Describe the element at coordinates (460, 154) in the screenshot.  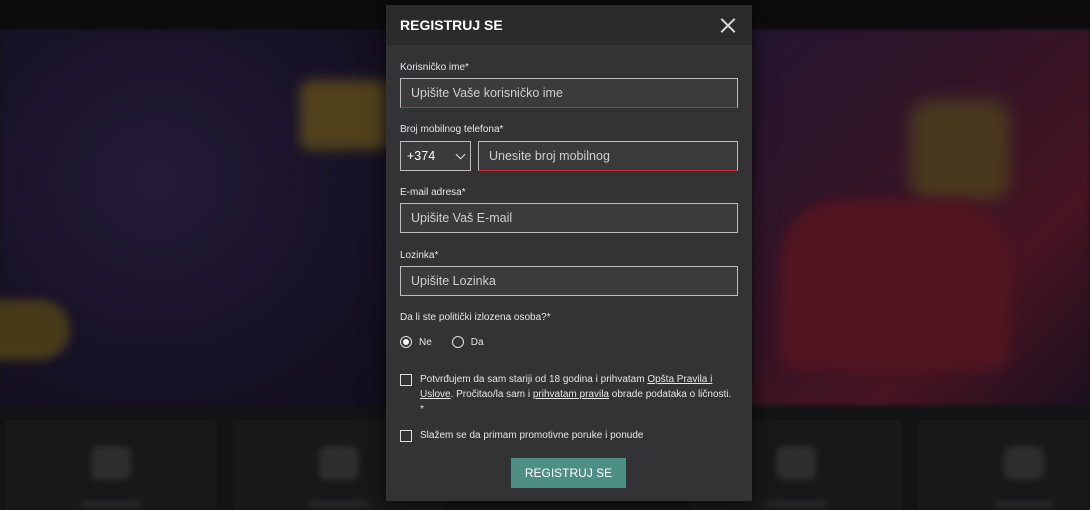
I see `chevron-down-icon` at that location.